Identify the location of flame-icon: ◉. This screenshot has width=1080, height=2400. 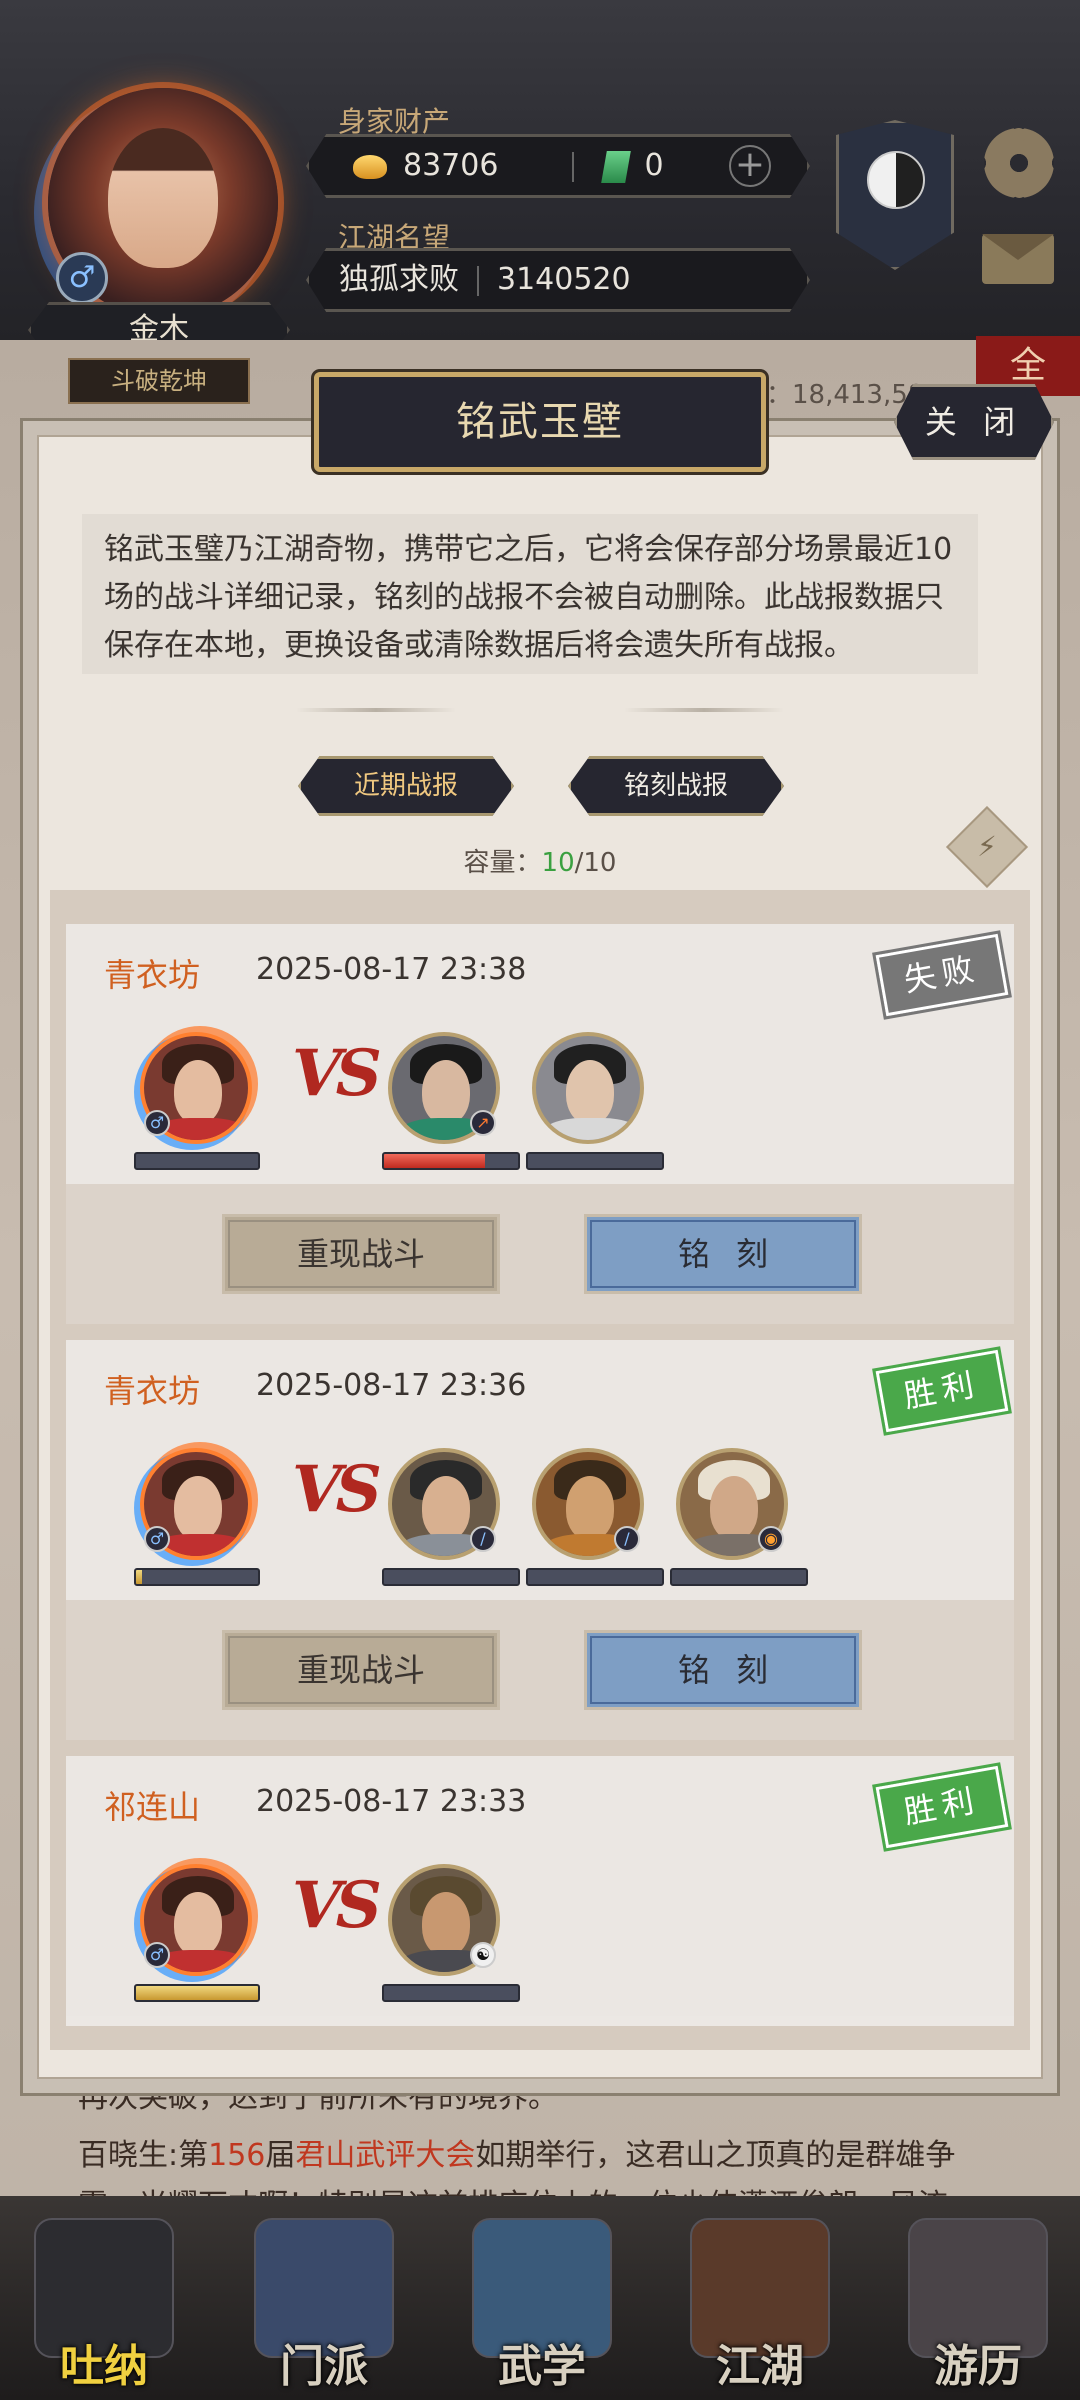
(771, 1539).